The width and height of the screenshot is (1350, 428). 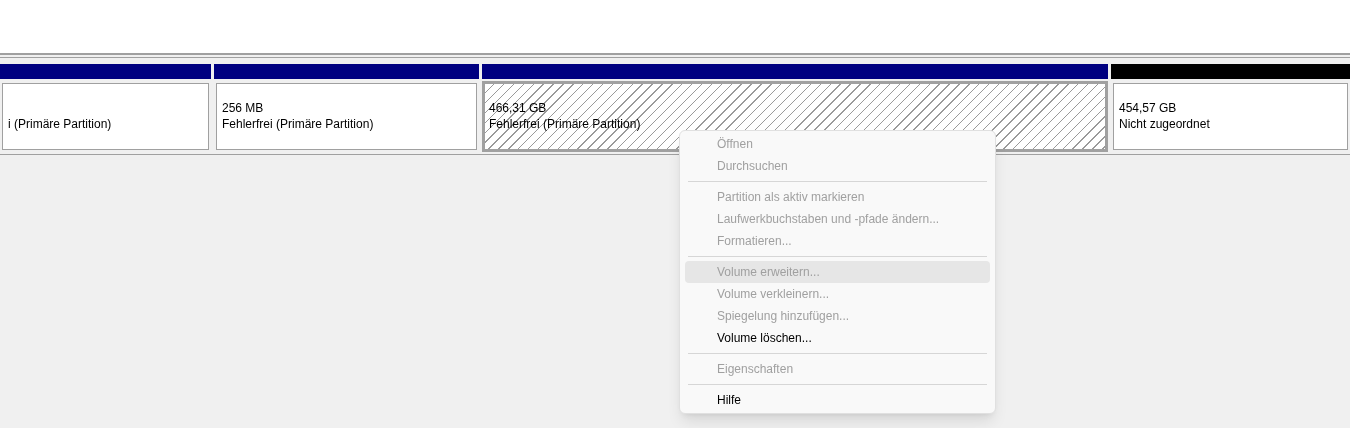 What do you see at coordinates (105, 116) in the screenshot?
I see `partition-block: i (Primäre Partition)` at bounding box center [105, 116].